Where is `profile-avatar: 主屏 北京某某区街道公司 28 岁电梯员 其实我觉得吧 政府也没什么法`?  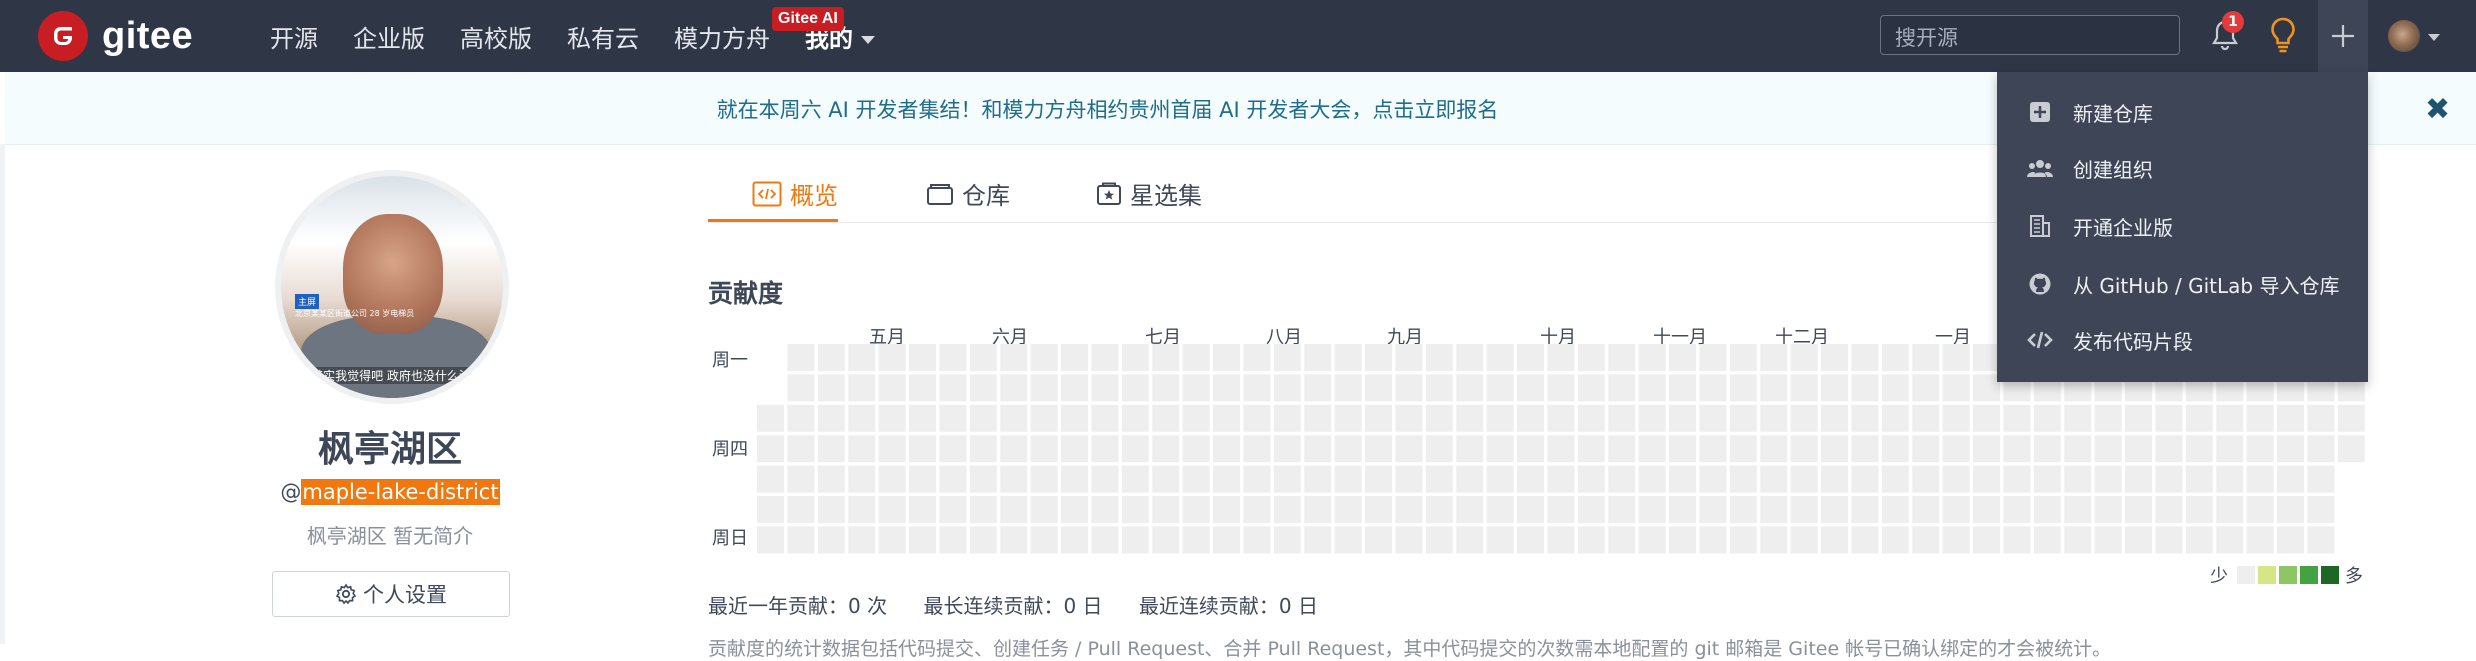
profile-avatar: 主屏 北京某某区街道公司 28 岁电梯员 其实我觉得吧 政府也没什么法 is located at coordinates (392, 287).